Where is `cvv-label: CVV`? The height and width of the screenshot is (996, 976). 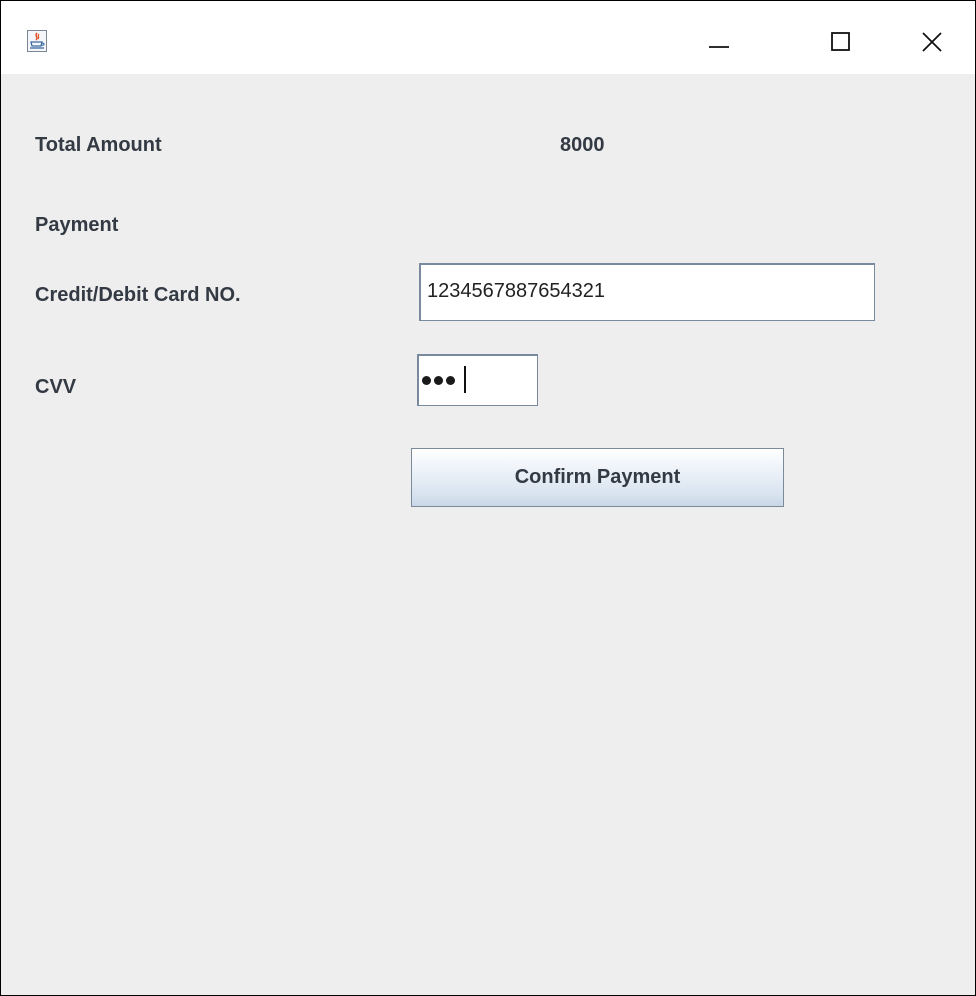 cvv-label: CVV is located at coordinates (56, 387).